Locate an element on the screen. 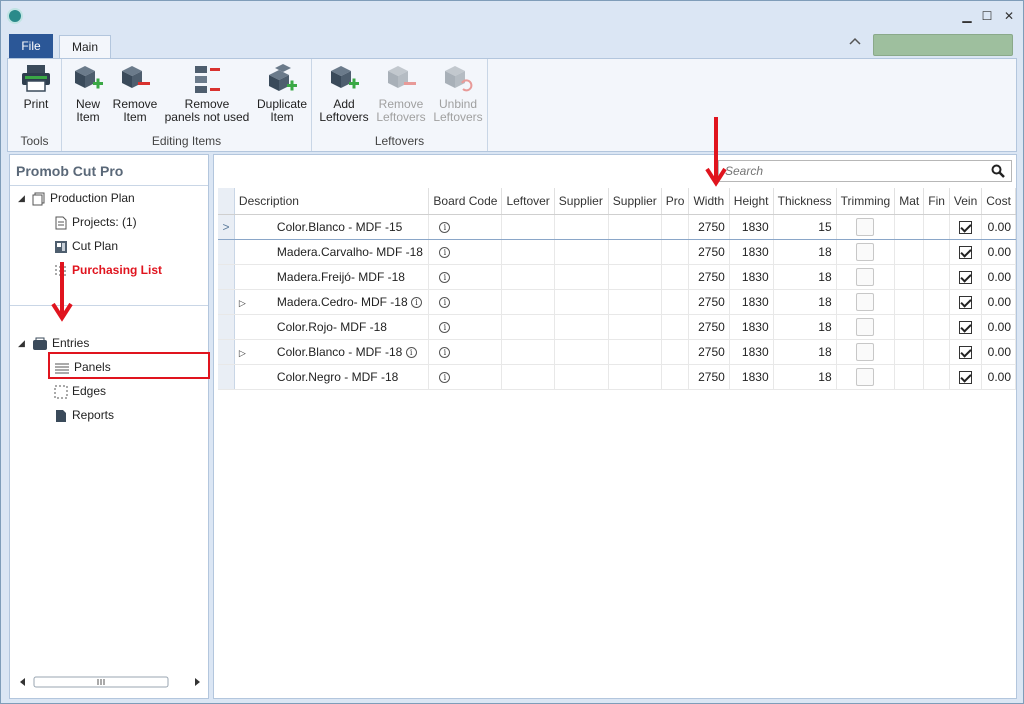 This screenshot has height=704, width=1024. cell-description: Madera.Freijó- MDF -18 is located at coordinates (332, 277).